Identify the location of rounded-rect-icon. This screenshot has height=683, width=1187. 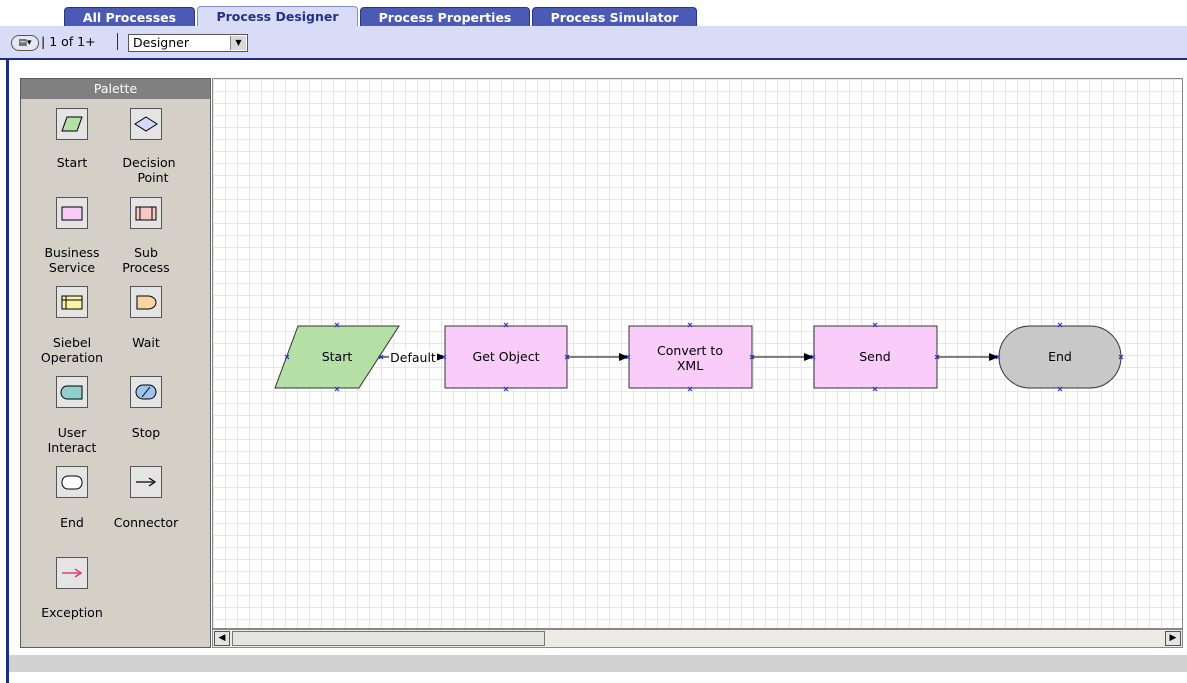
(72, 482).